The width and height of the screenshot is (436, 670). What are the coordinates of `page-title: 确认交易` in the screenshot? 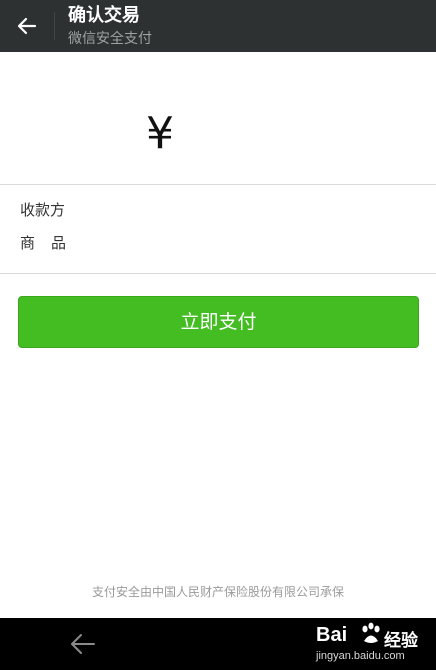 It's located at (104, 15).